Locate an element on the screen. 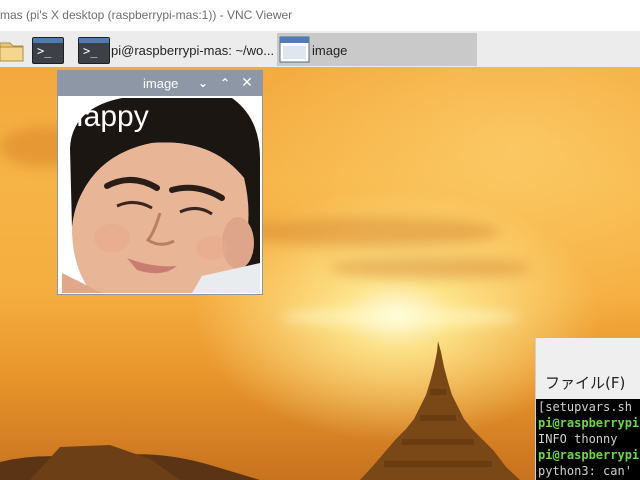  terminal-line: [setupvars.sh is located at coordinates (585, 407).